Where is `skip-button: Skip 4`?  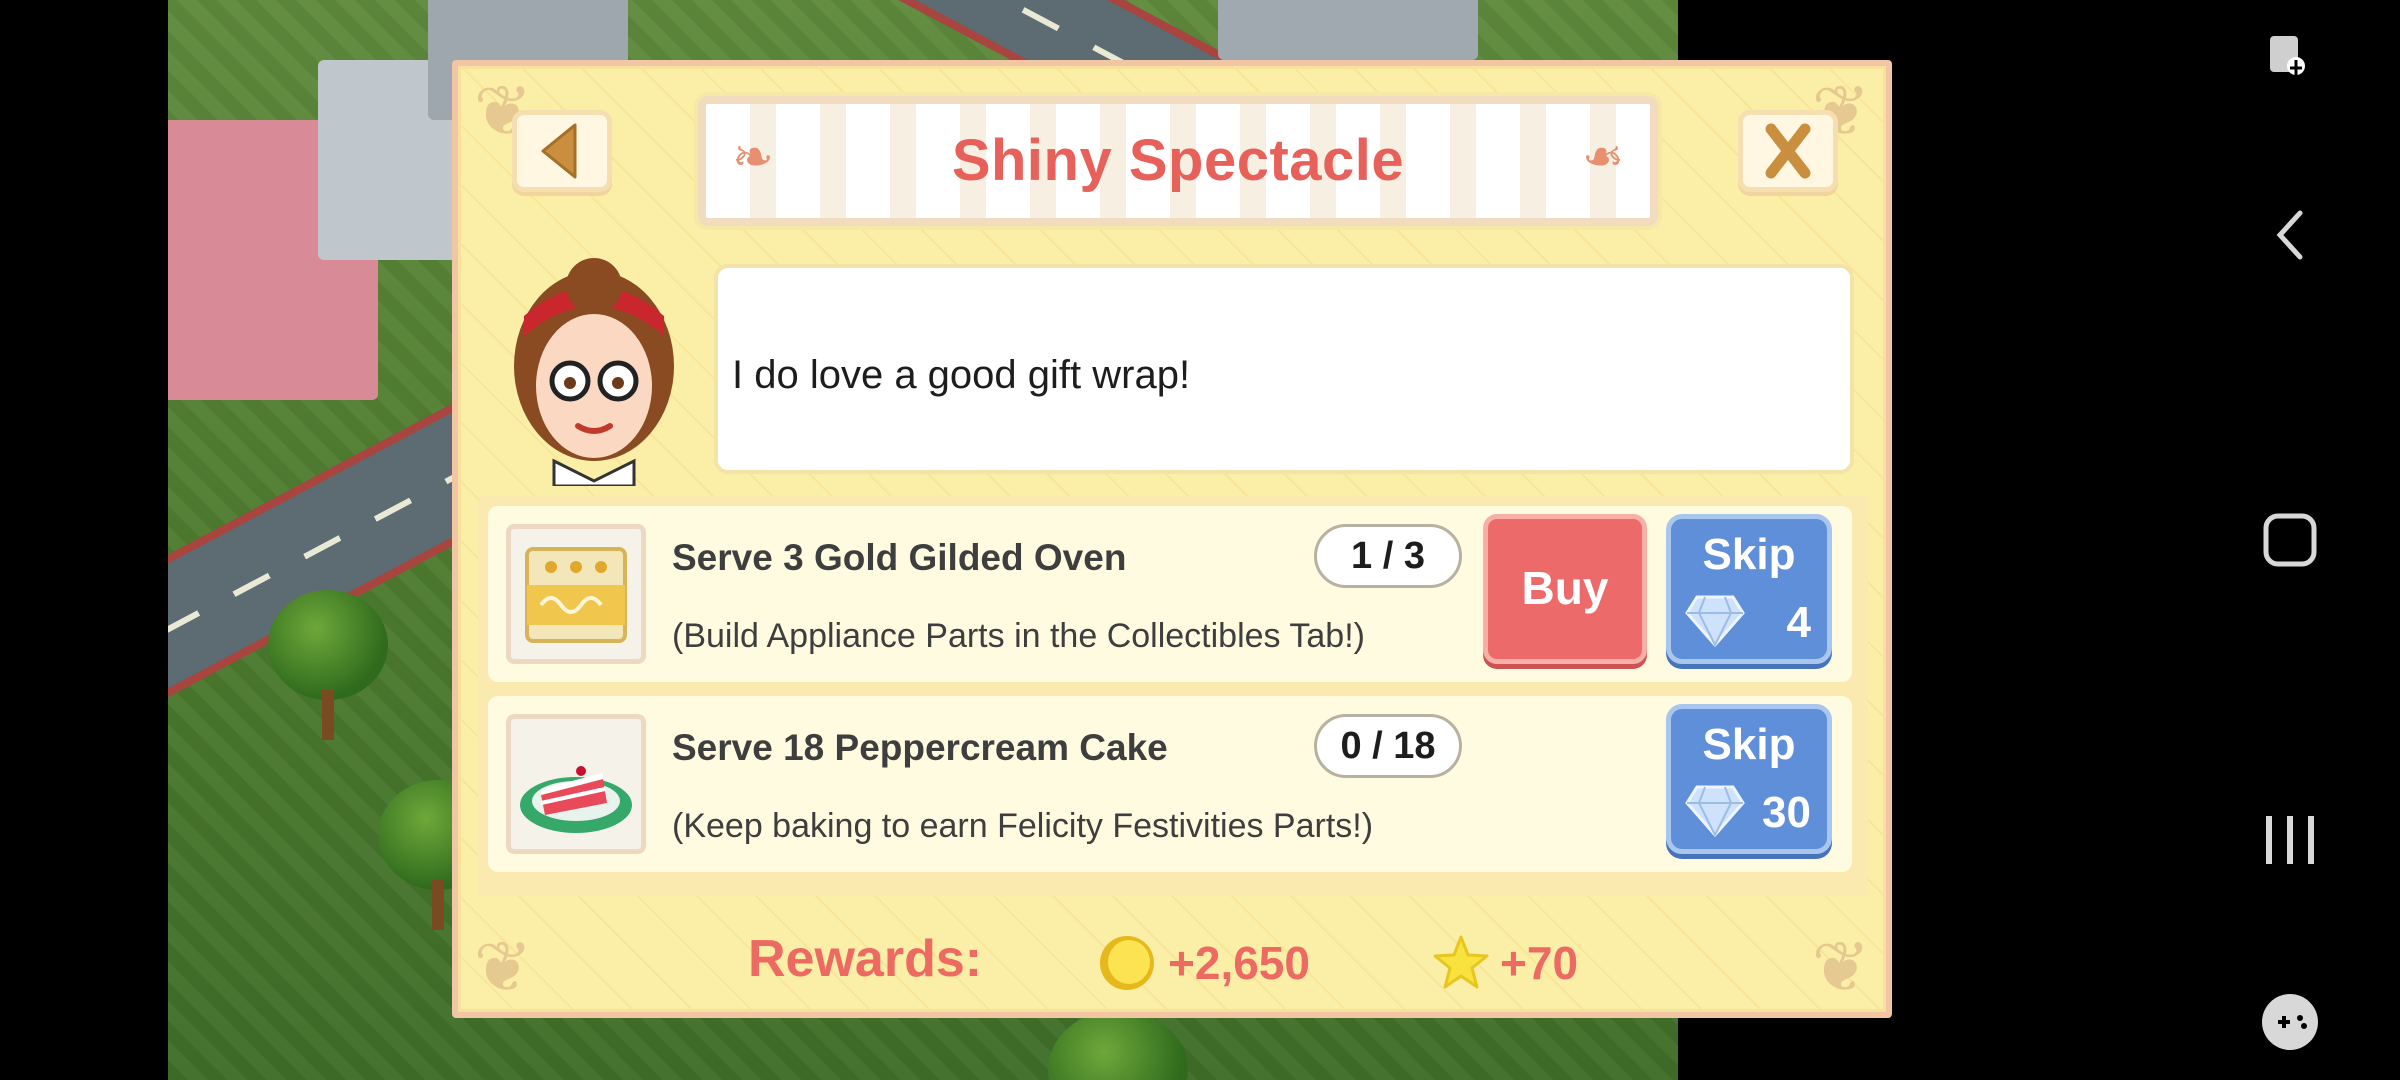 skip-button: Skip 4 is located at coordinates (1749, 589).